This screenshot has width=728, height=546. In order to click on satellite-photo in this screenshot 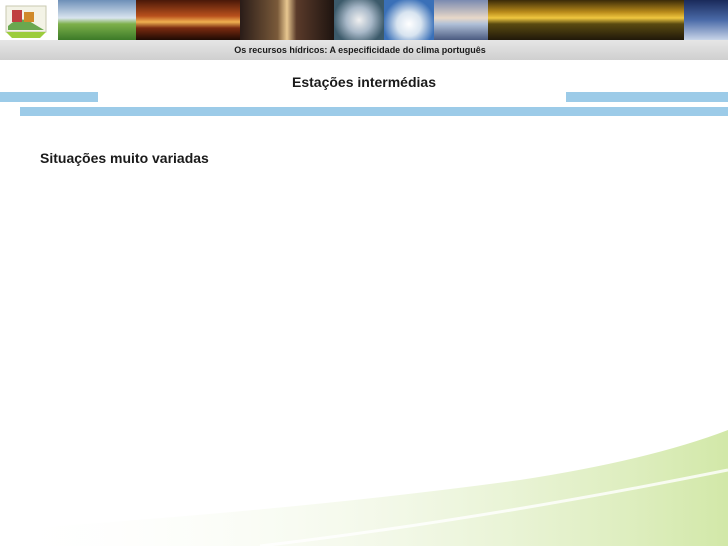, I will do `click(359, 20)`.